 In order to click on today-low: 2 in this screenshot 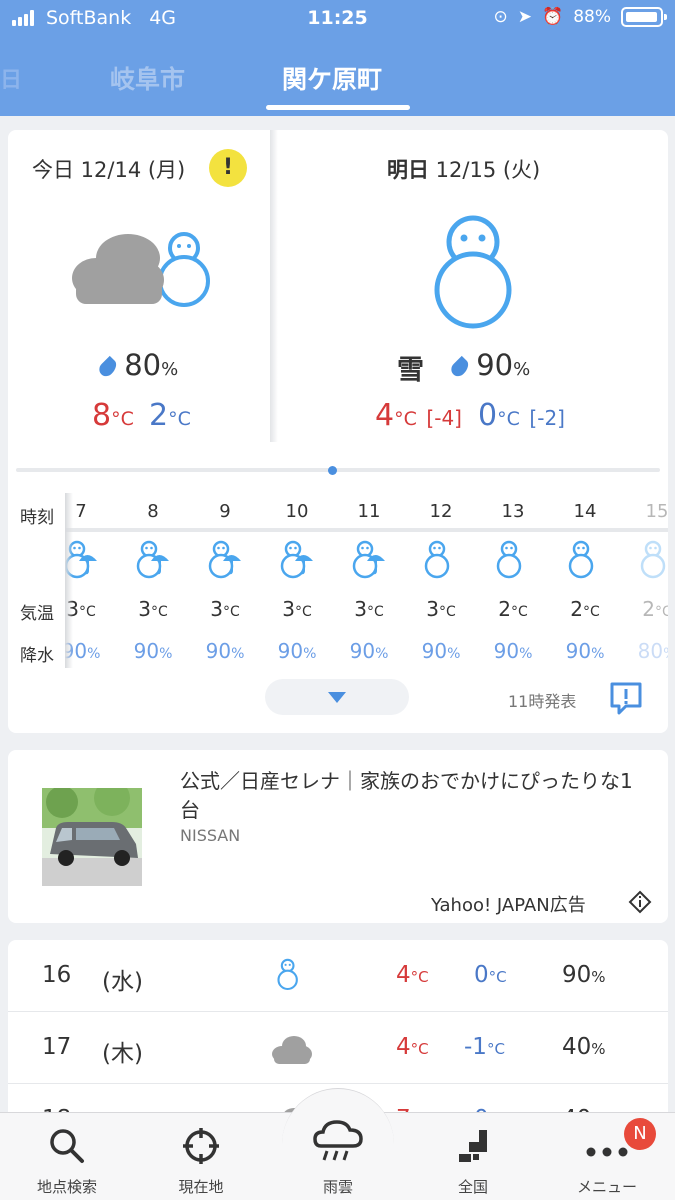, I will do `click(159, 415)`.